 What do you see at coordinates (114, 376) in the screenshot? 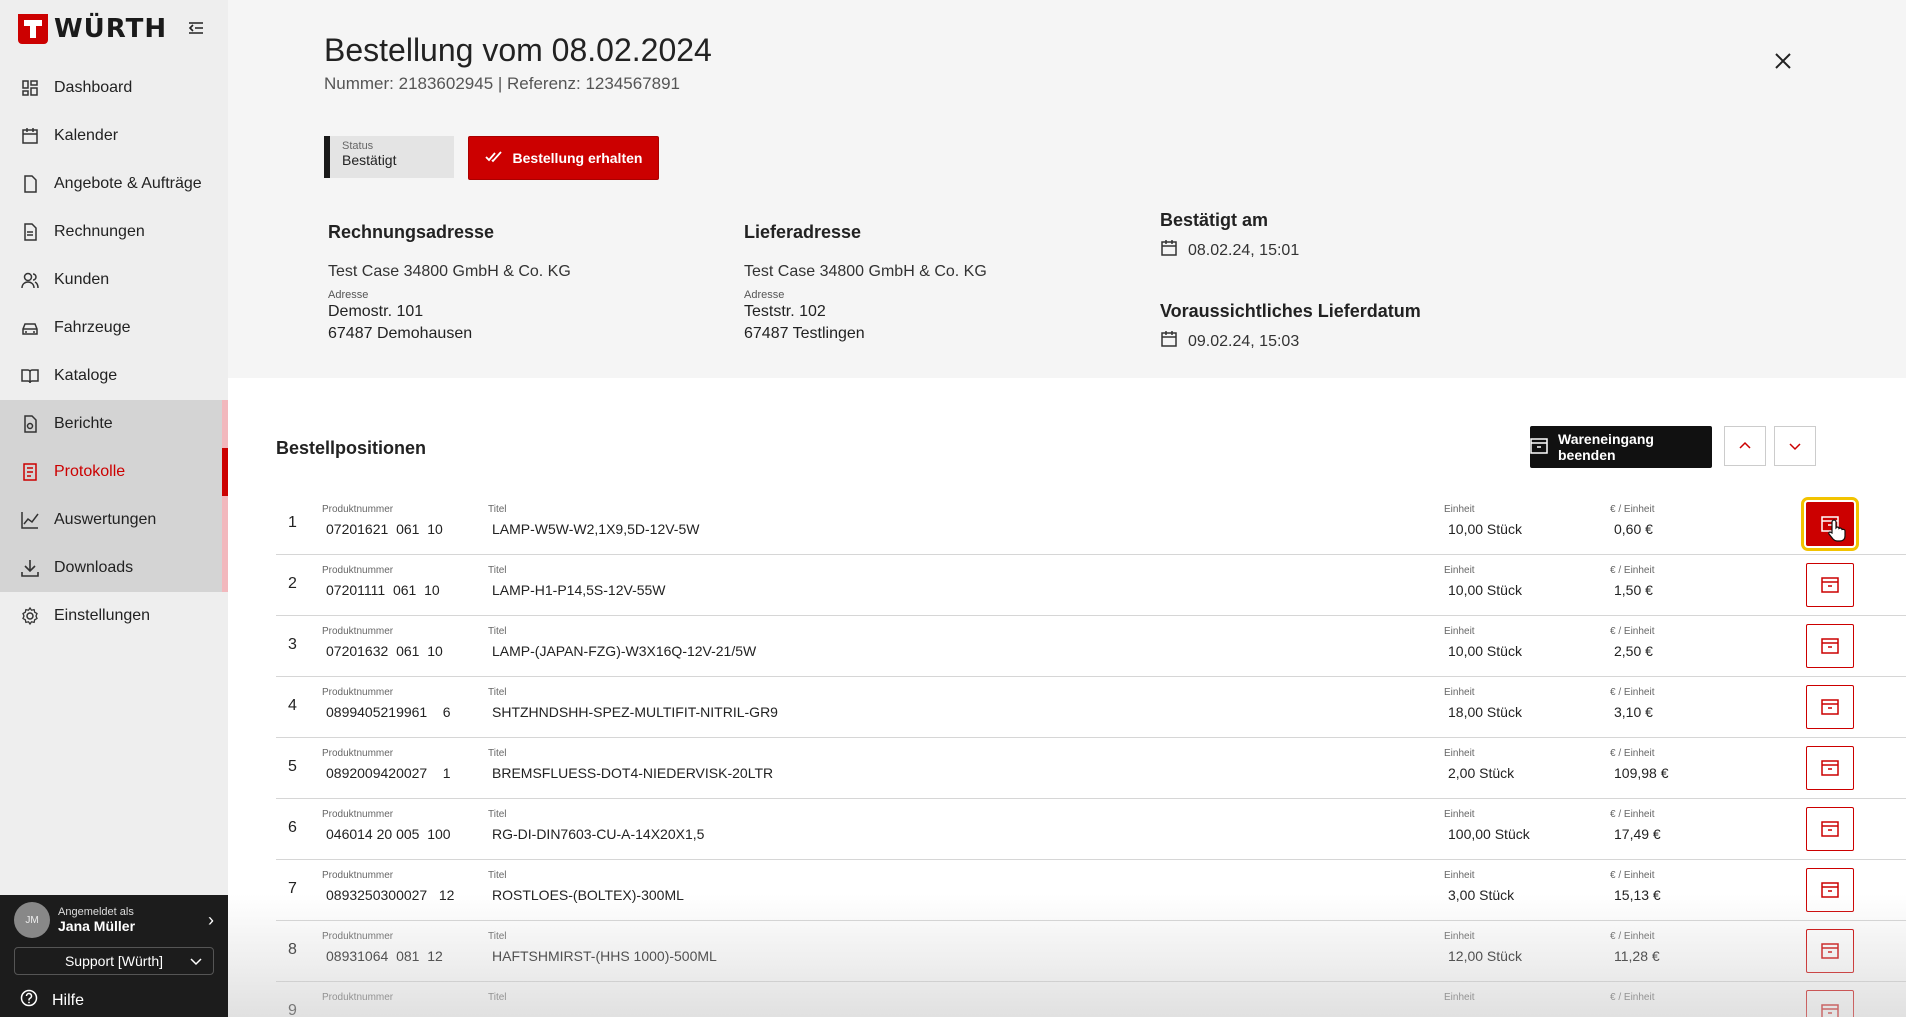
I see `sidebar-item-kataloge: Kataloge` at bounding box center [114, 376].